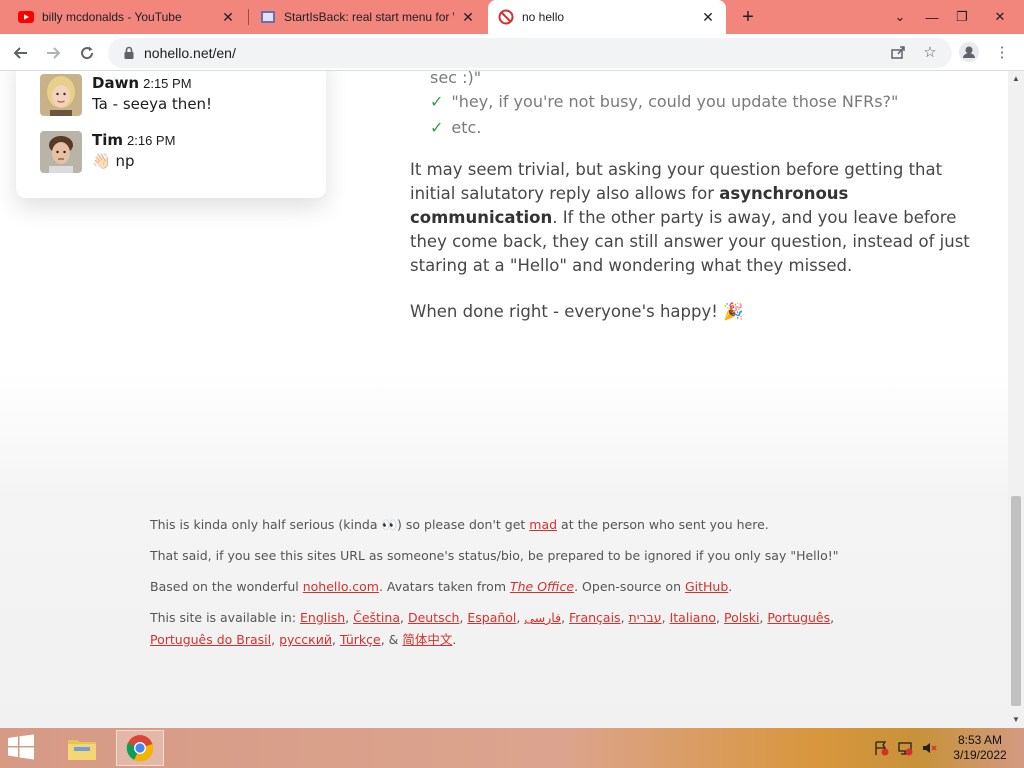  What do you see at coordinates (1016, 399) in the screenshot?
I see `page-scrollbar: ▲ ▼` at bounding box center [1016, 399].